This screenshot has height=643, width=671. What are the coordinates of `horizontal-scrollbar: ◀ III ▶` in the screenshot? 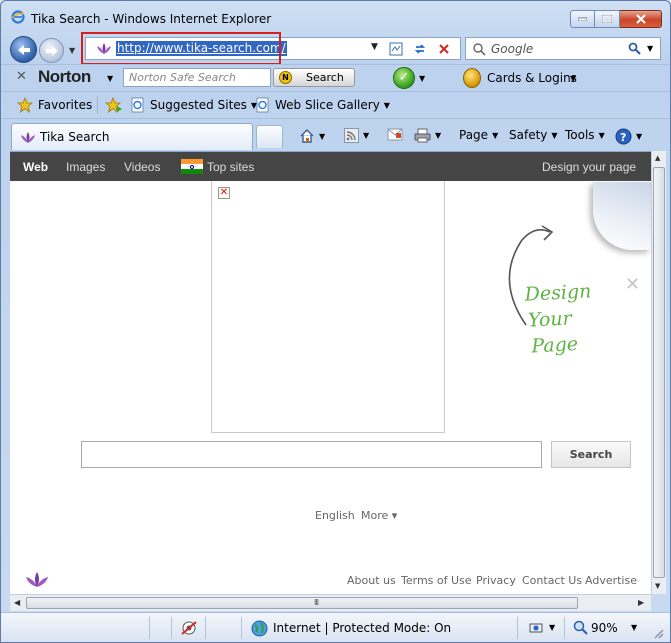 It's located at (330, 602).